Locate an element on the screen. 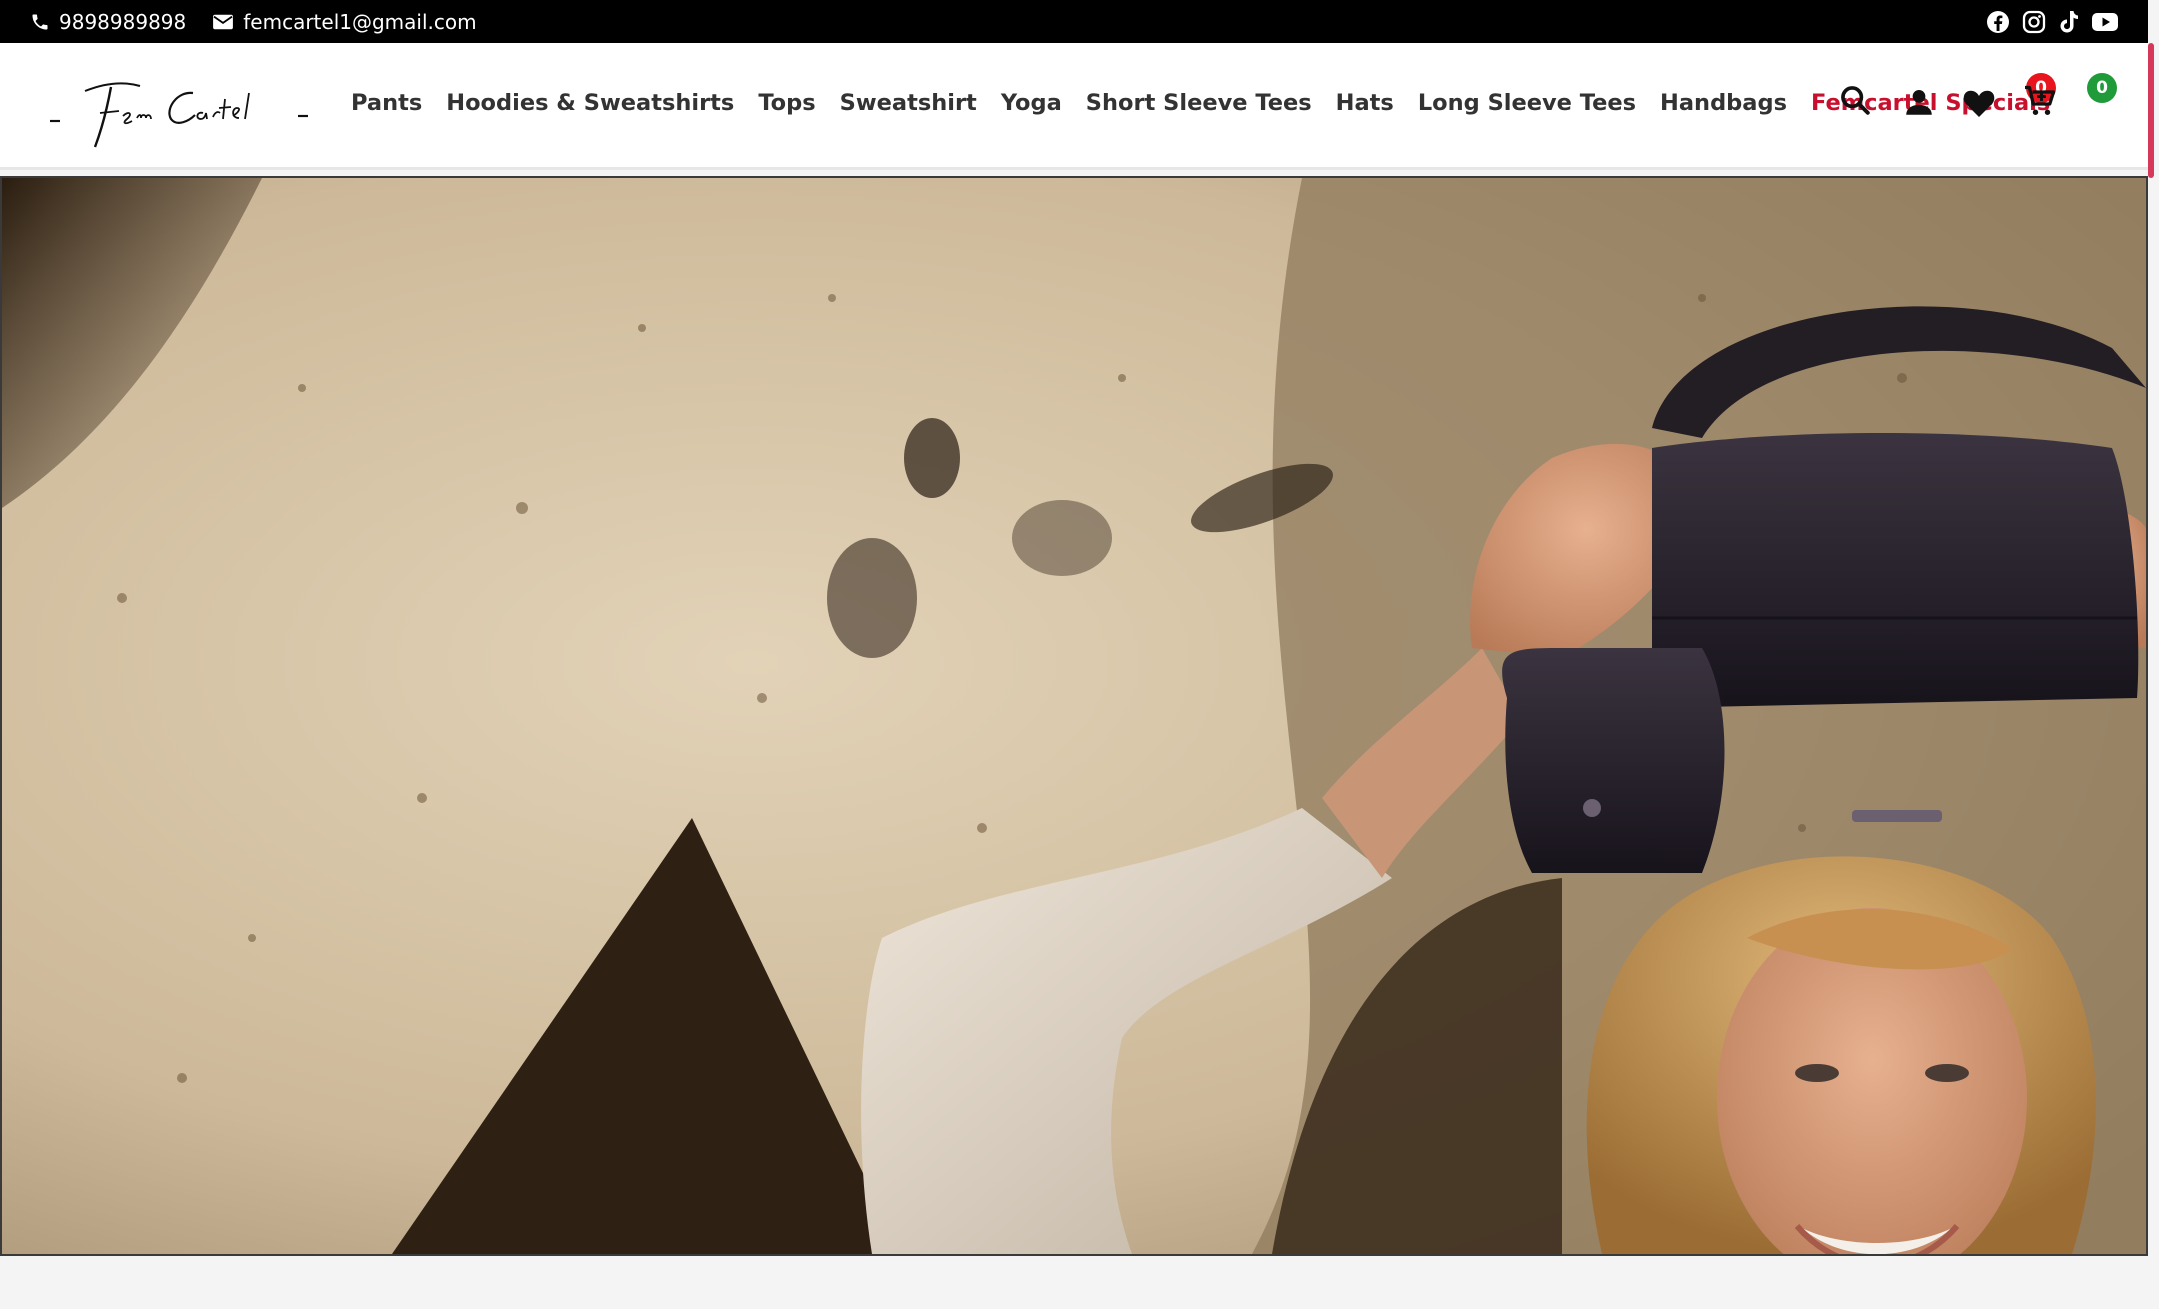  header-actions: 0 0 is located at coordinates (1978, 108).